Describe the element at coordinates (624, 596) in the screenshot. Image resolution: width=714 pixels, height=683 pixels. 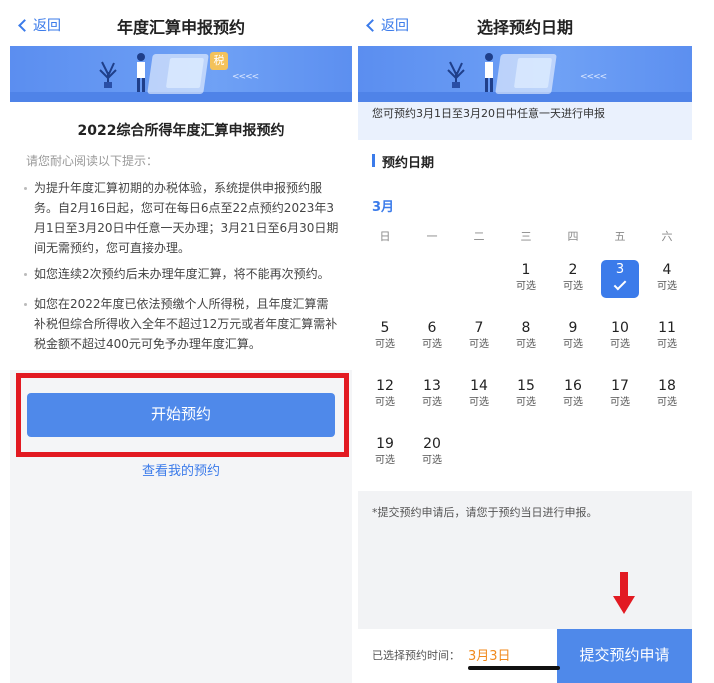
I see `down-arrow-annotation` at that location.